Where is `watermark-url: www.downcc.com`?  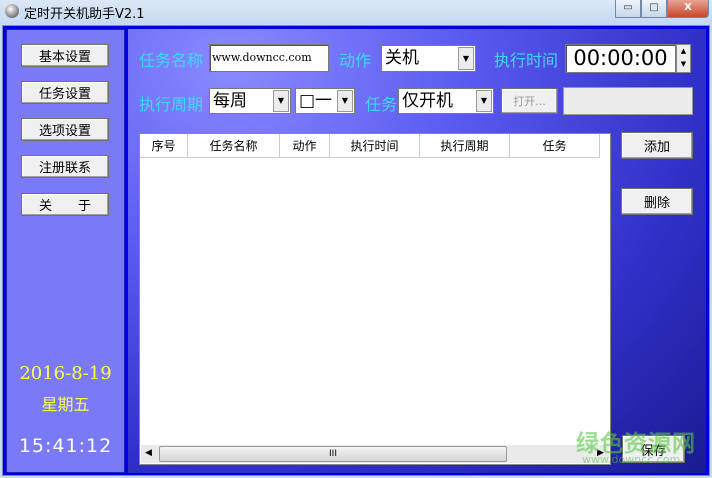
watermark-url: www.downcc.com is located at coordinates (631, 459).